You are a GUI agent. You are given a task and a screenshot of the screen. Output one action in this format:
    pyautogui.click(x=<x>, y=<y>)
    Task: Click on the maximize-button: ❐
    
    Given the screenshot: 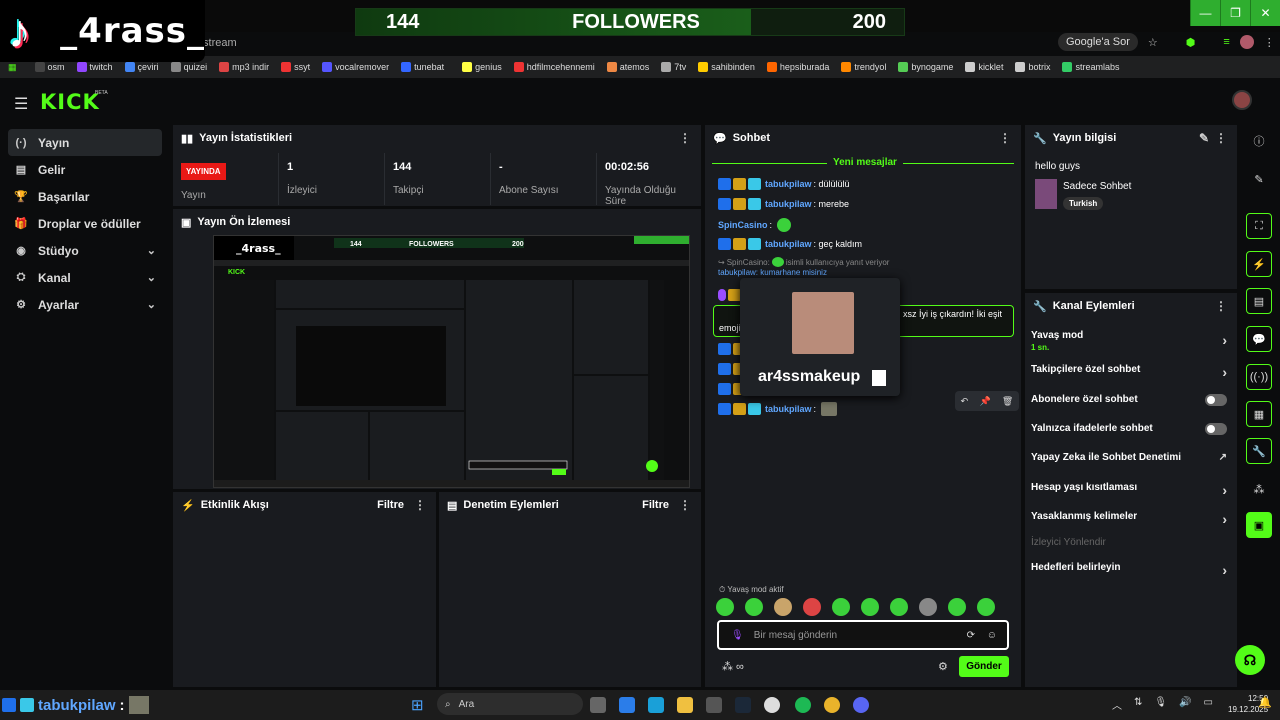 What is the action you would take?
    pyautogui.click(x=1235, y=13)
    